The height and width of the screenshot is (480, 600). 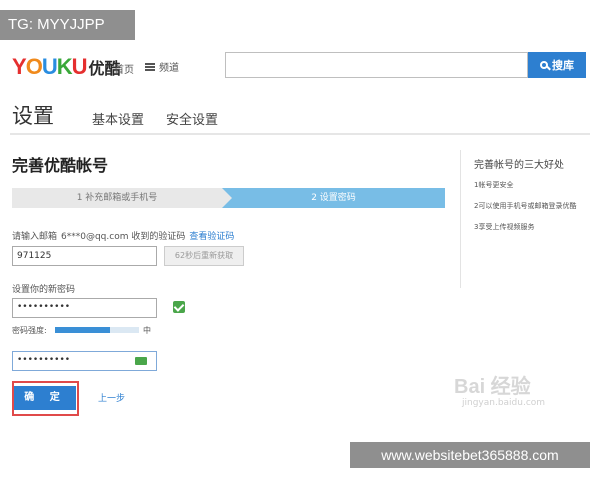 What do you see at coordinates (34, 66) in the screenshot?
I see `logo-letter: O` at bounding box center [34, 66].